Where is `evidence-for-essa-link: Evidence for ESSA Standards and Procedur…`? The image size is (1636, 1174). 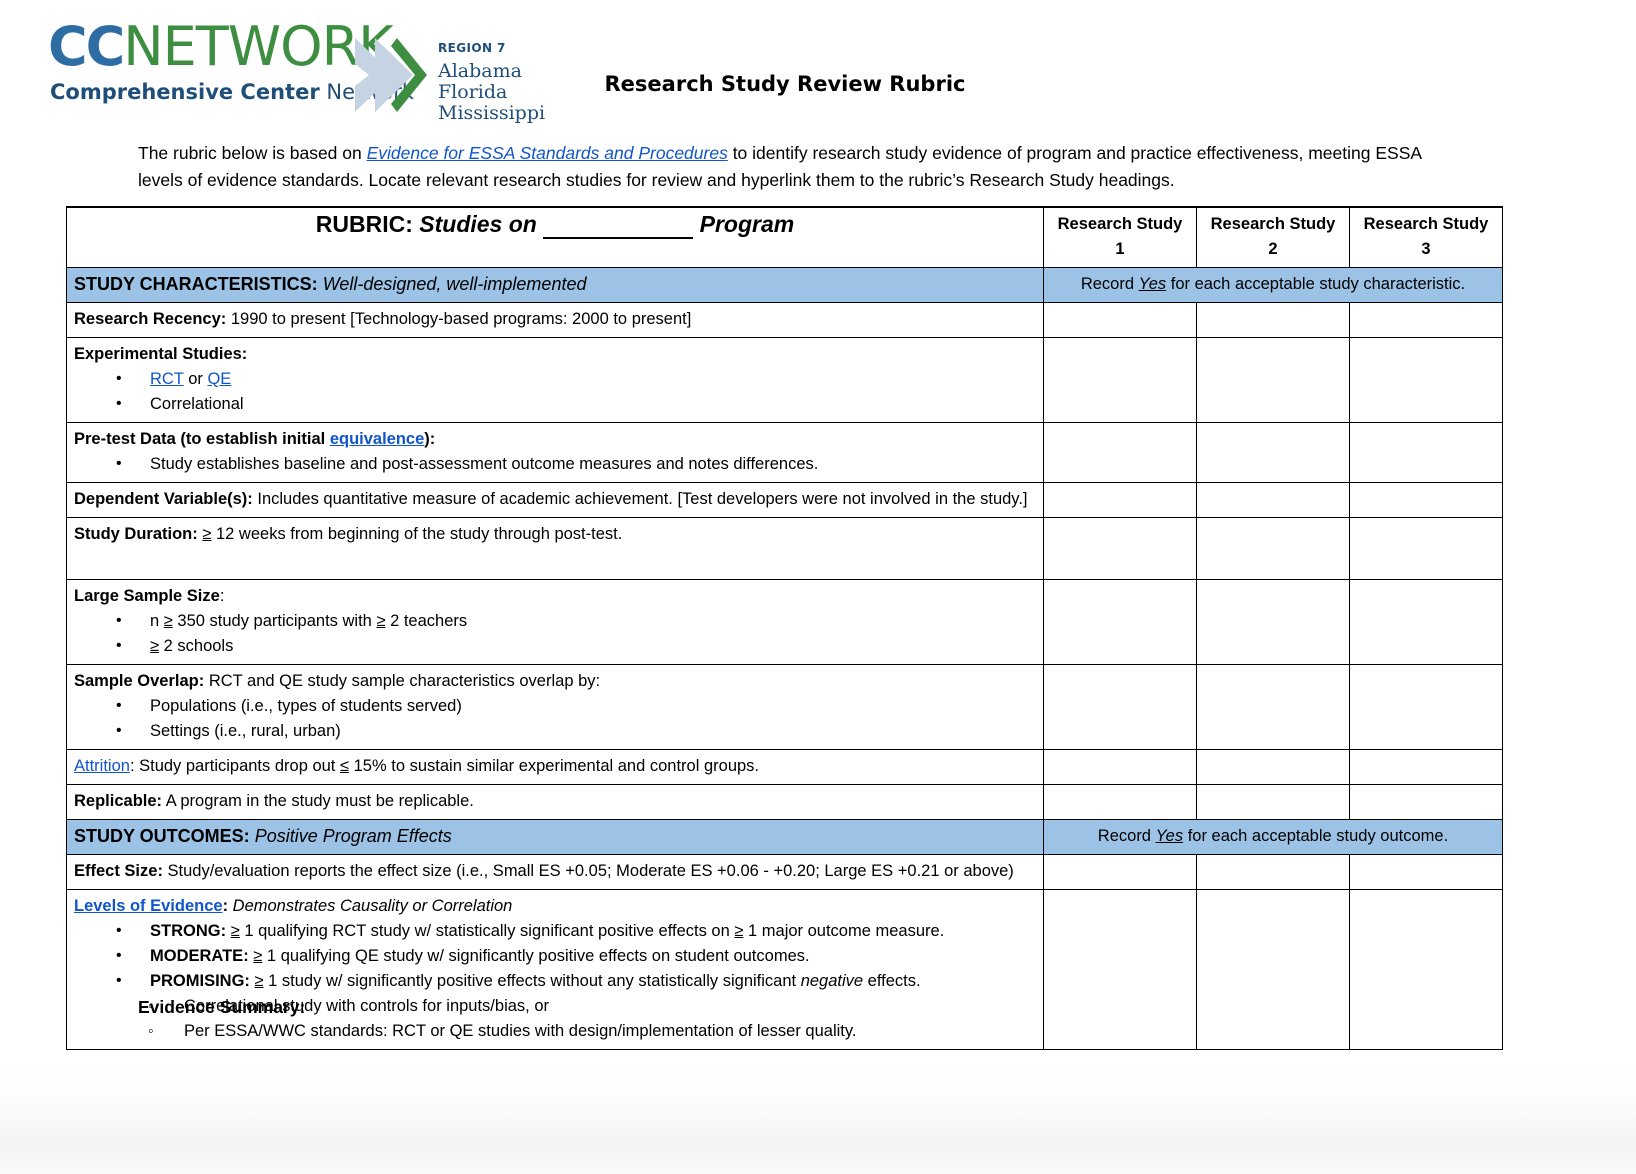
evidence-for-essa-link: Evidence for ESSA Standards and Procedur… is located at coordinates (547, 153).